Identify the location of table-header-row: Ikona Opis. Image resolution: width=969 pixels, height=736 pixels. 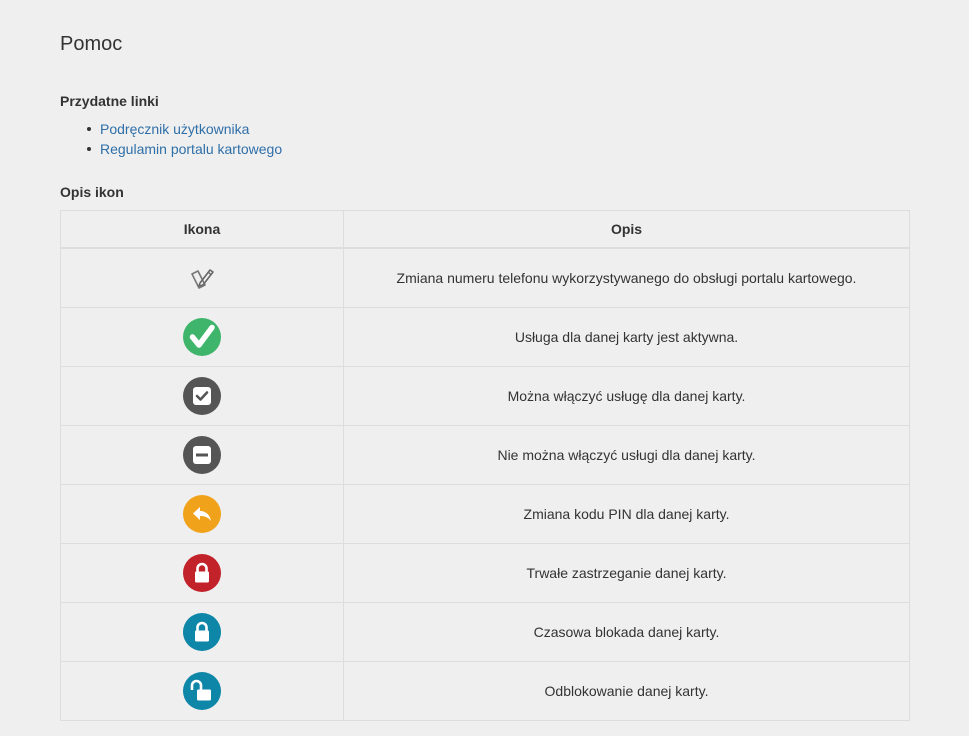
(485, 229).